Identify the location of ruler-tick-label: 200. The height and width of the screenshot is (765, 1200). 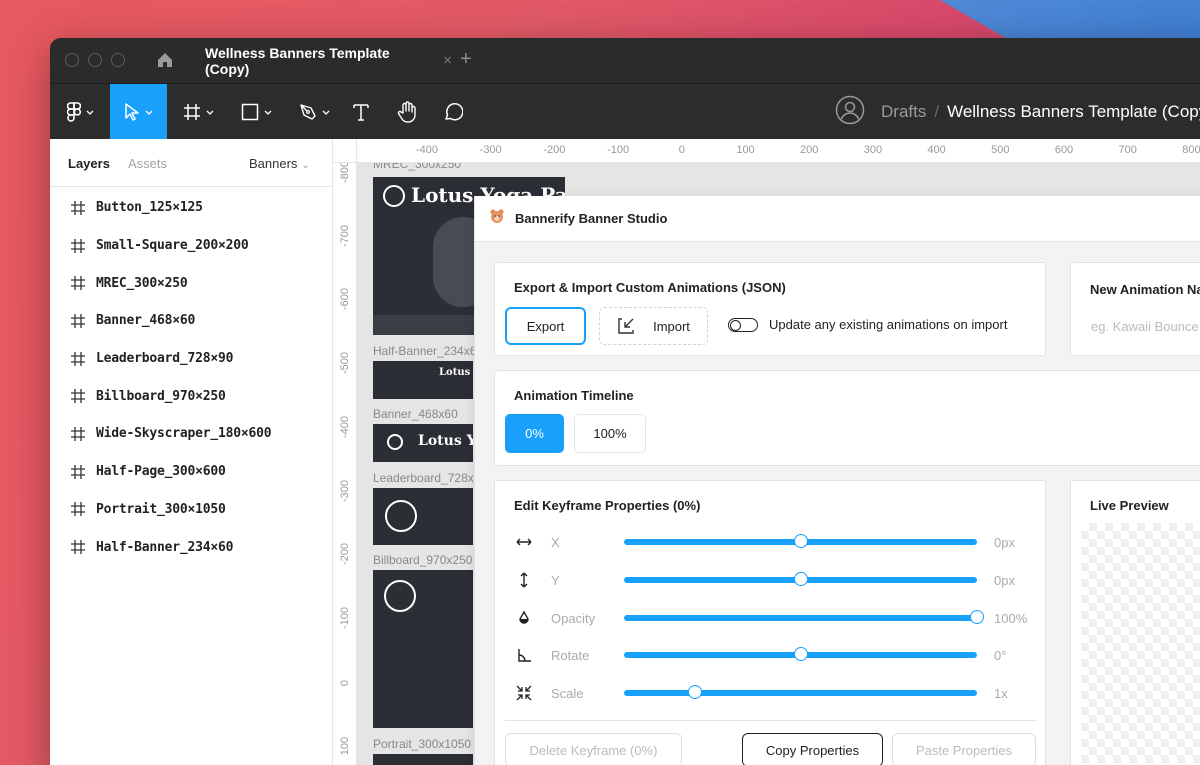
(809, 150).